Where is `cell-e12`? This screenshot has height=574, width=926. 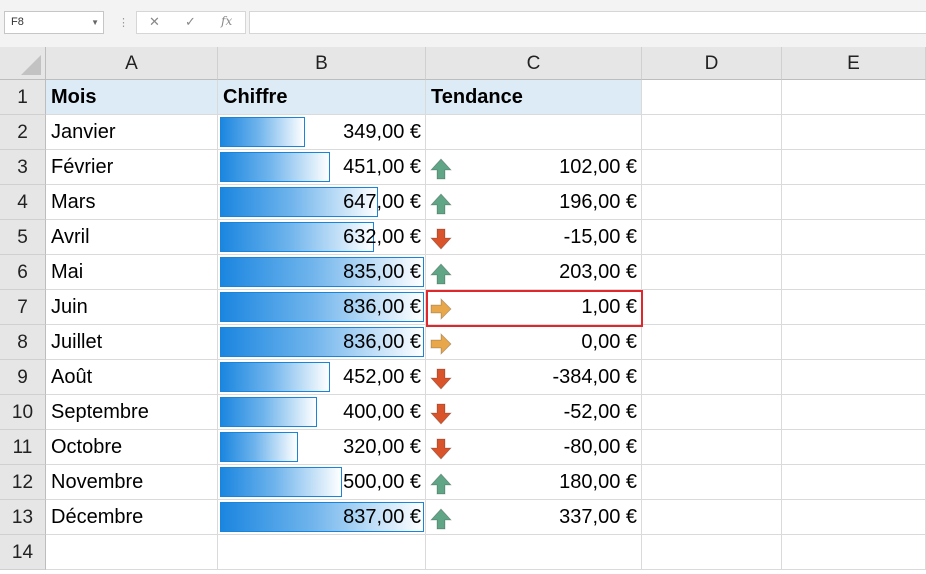 cell-e12 is located at coordinates (854, 482).